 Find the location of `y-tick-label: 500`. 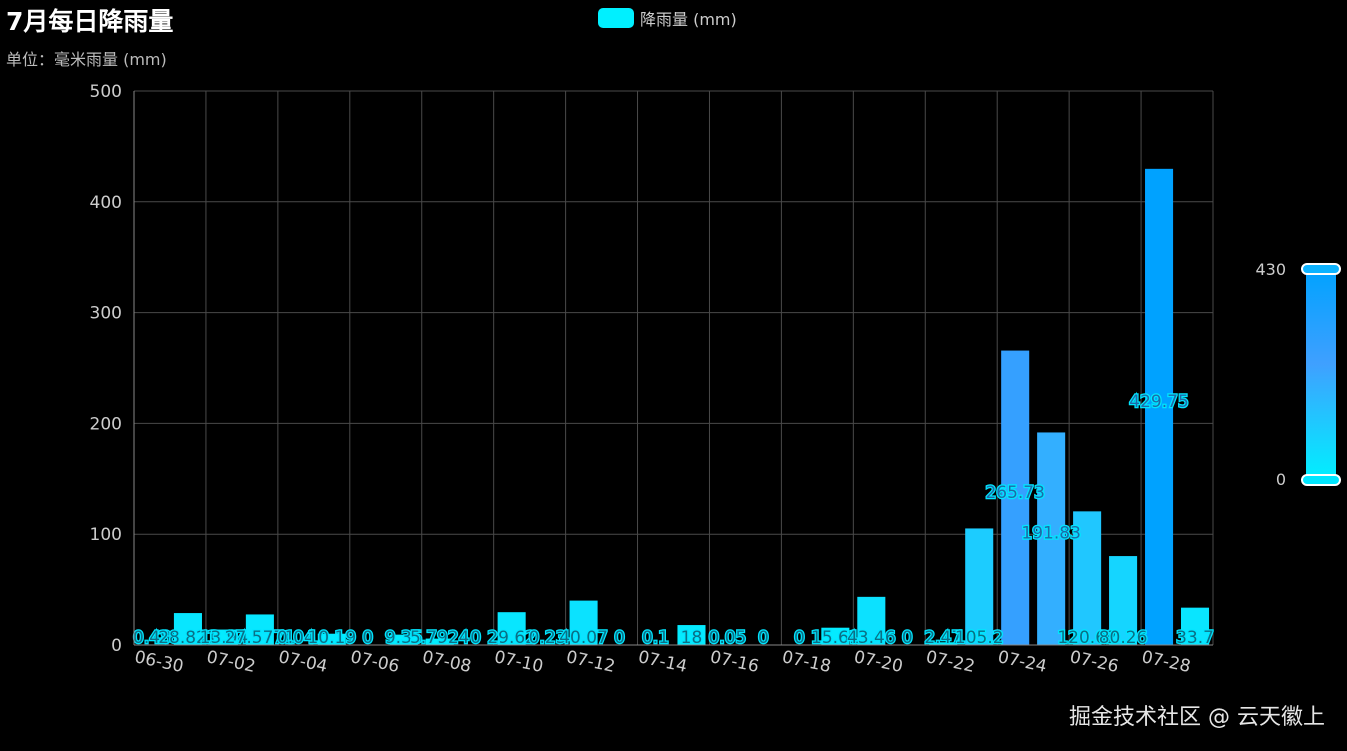

y-tick-label: 500 is located at coordinates (106, 92).